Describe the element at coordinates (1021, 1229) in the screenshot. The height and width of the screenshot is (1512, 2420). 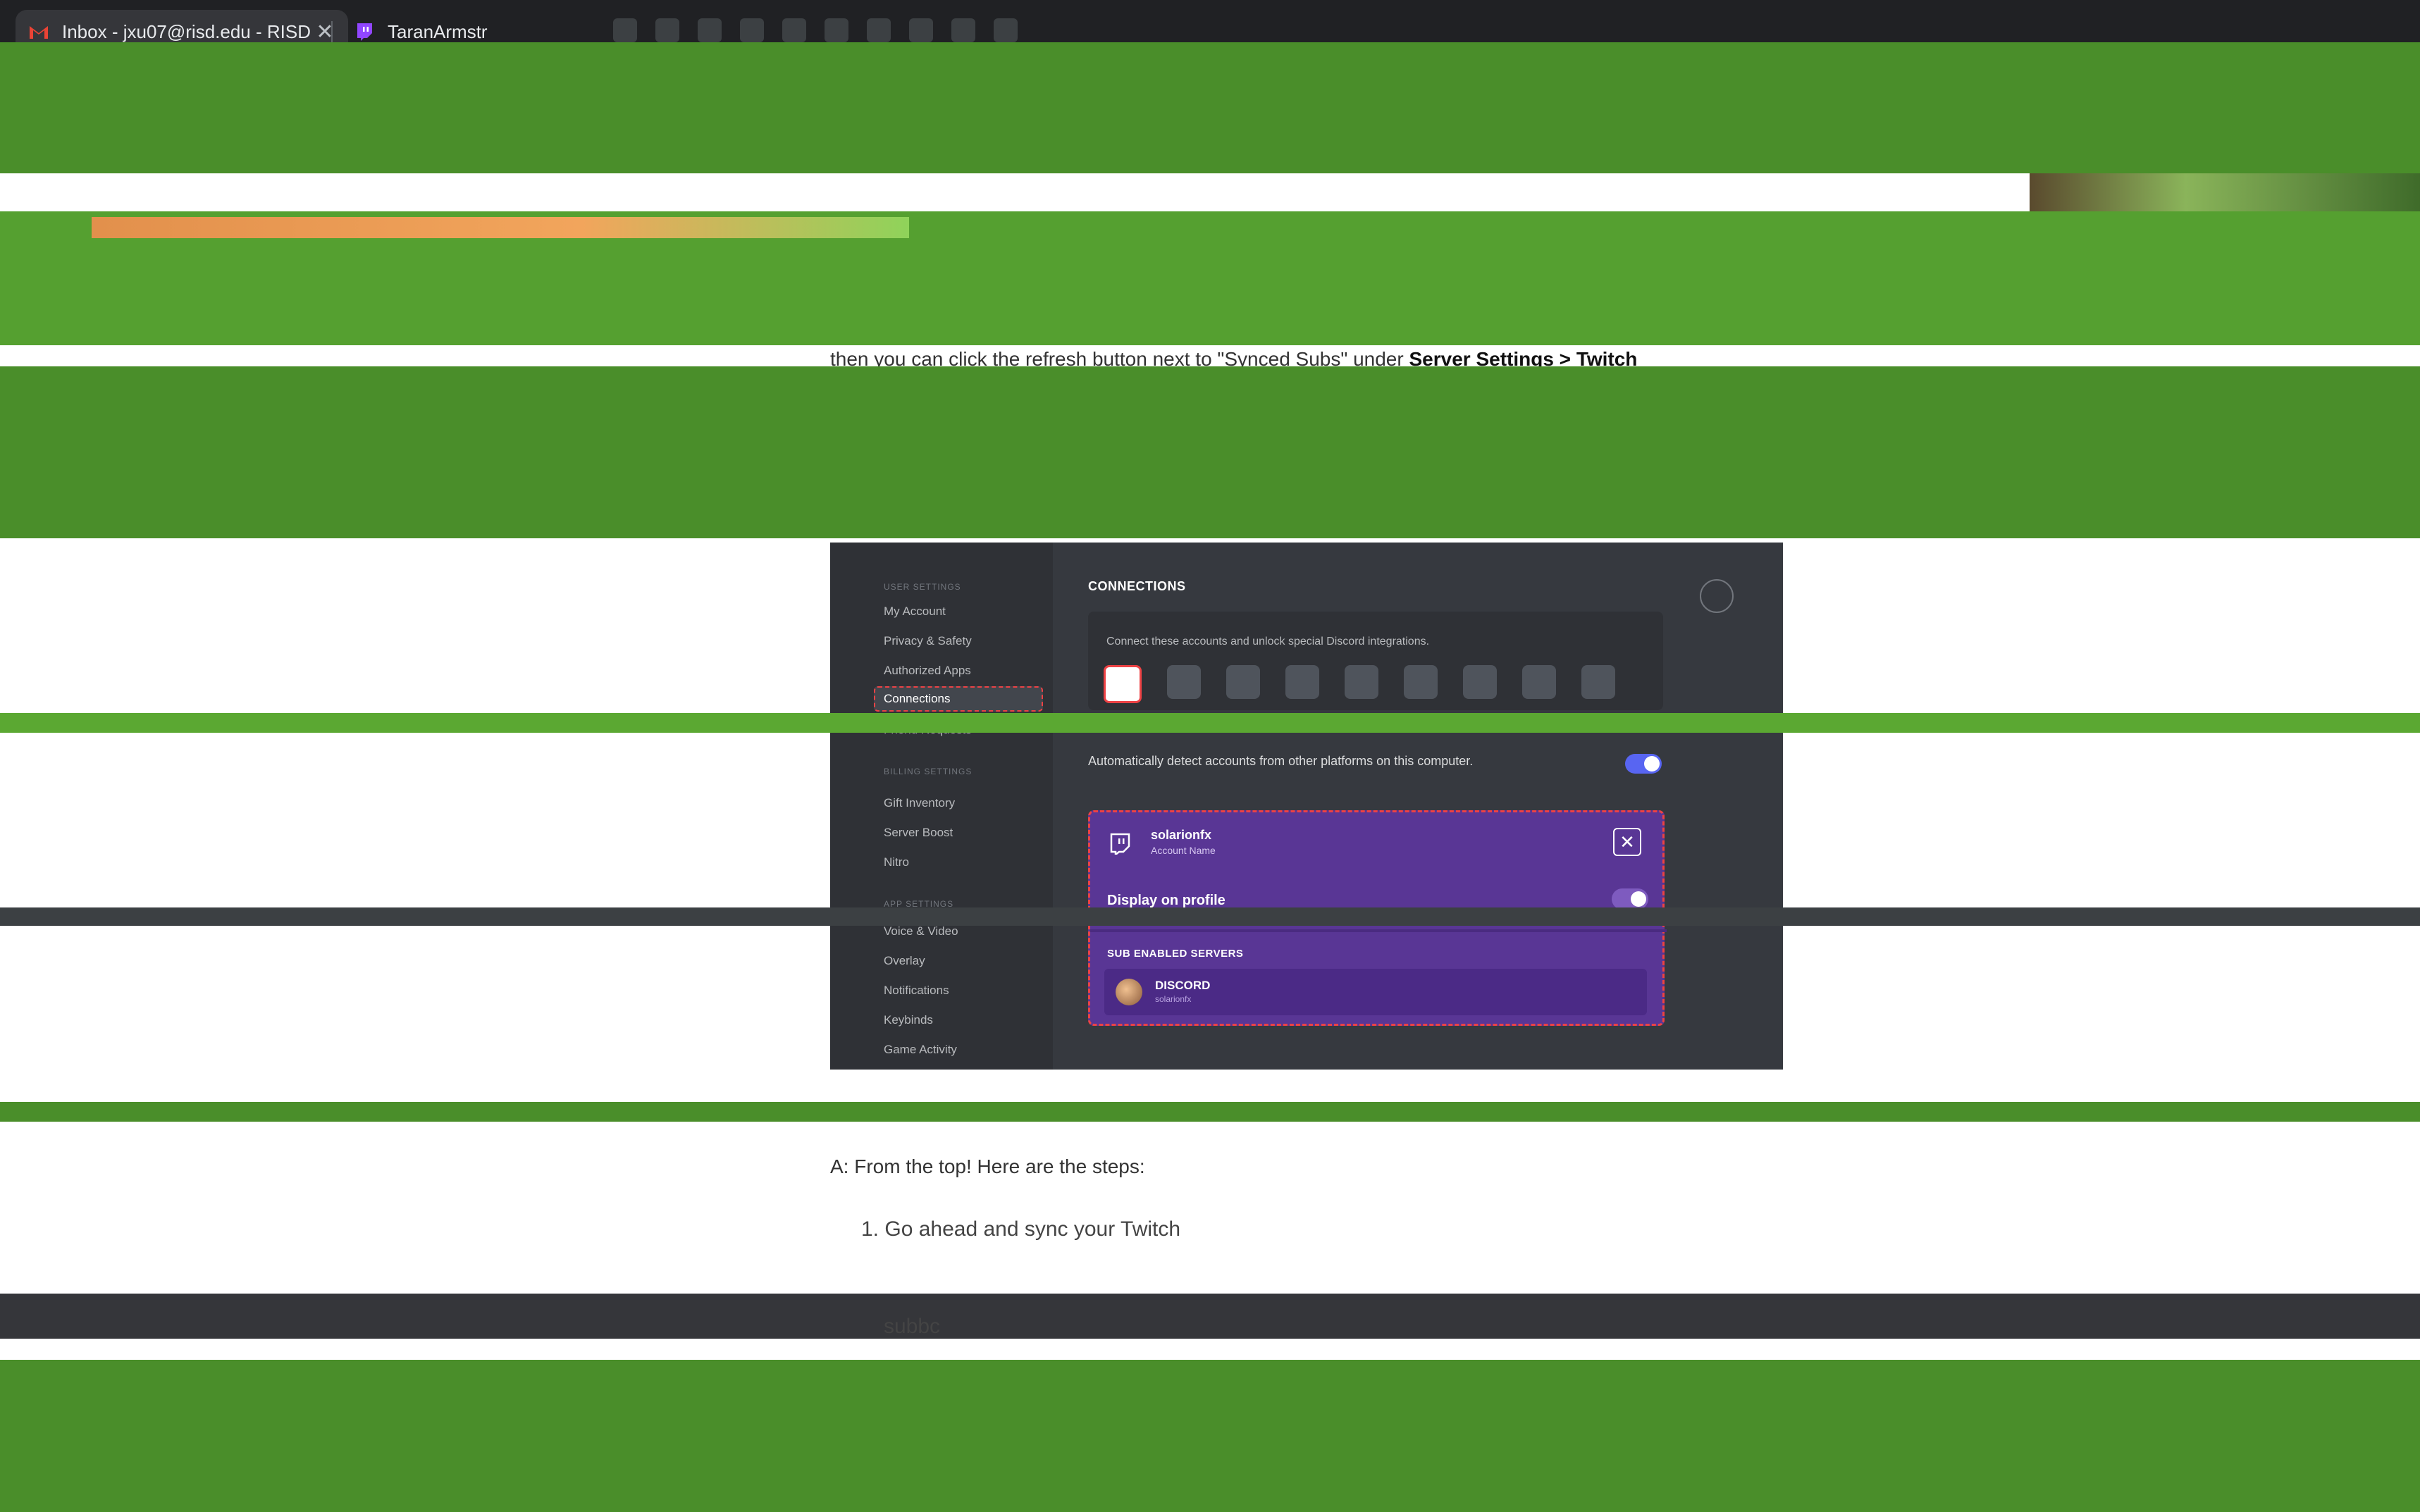
I see `step-one: 1. Go ahead and sync your Twitch` at that location.